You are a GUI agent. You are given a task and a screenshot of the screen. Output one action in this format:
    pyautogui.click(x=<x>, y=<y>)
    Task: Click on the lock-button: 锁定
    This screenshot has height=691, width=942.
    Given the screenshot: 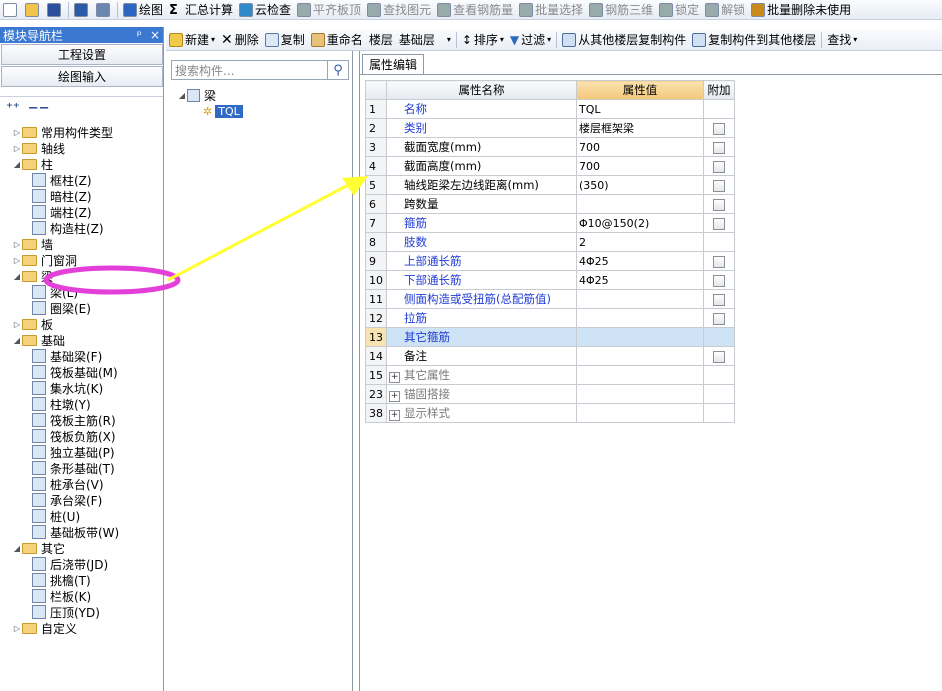 What is the action you would take?
    pyautogui.click(x=679, y=9)
    